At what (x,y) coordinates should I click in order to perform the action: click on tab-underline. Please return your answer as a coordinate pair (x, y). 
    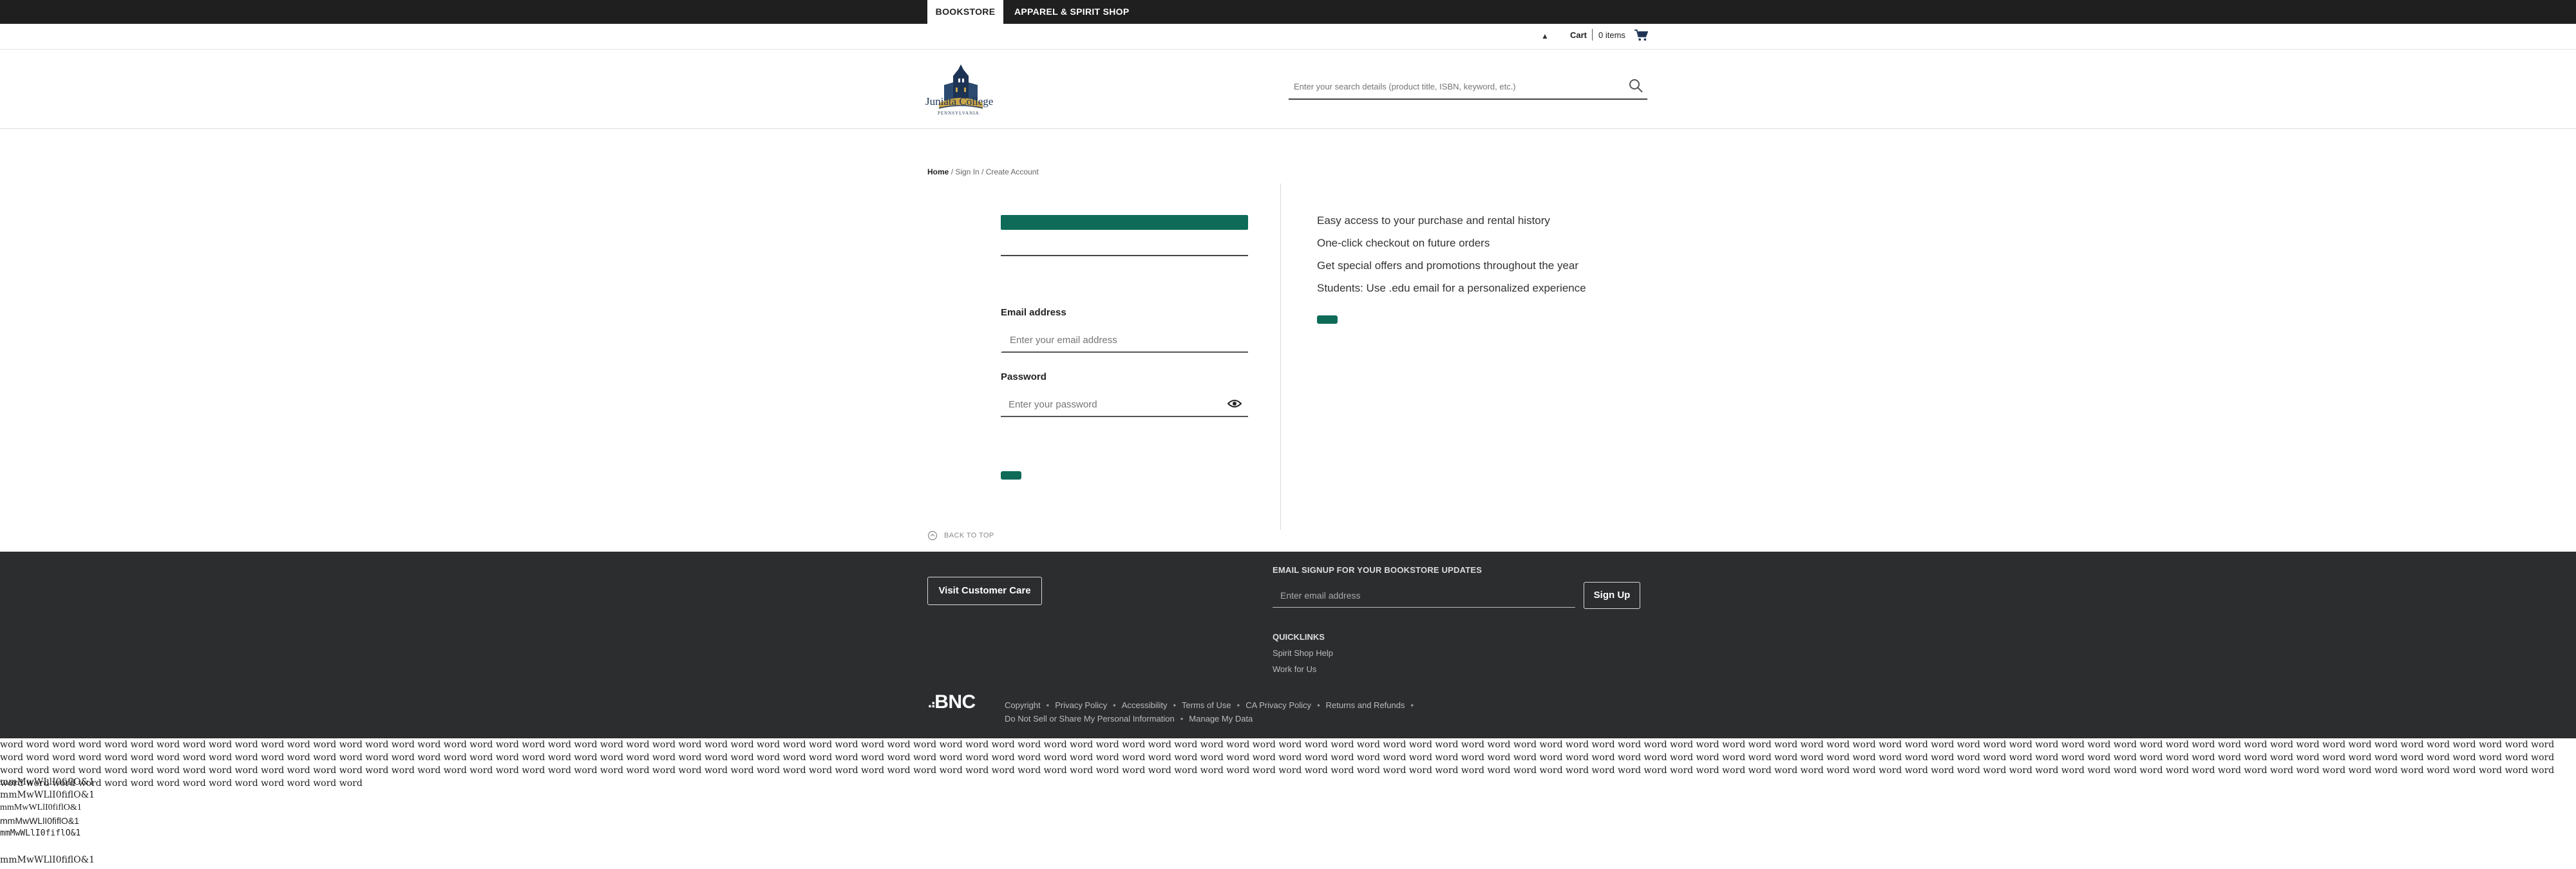
    Looking at the image, I should click on (1125, 255).